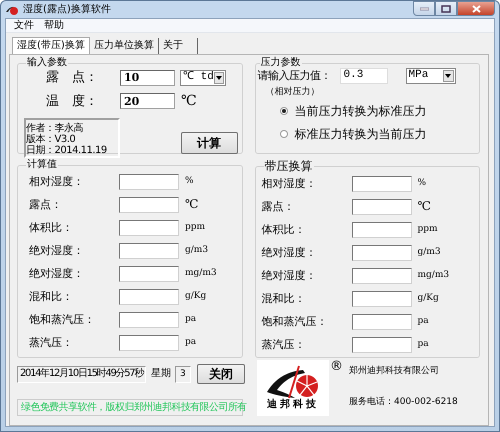  What do you see at coordinates (281, 63) in the screenshot?
I see `group-title: 压力参数` at bounding box center [281, 63].